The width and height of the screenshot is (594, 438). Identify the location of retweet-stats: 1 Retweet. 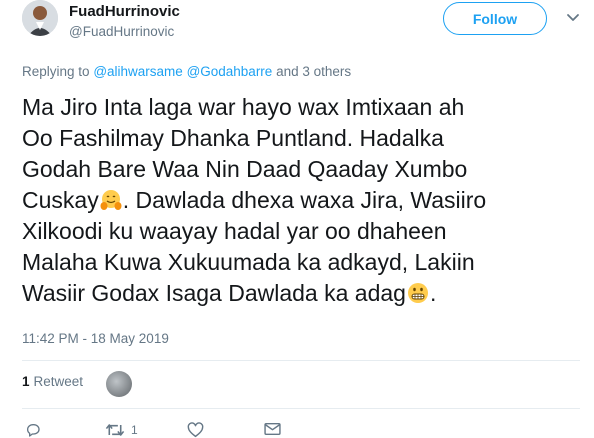
(52, 381).